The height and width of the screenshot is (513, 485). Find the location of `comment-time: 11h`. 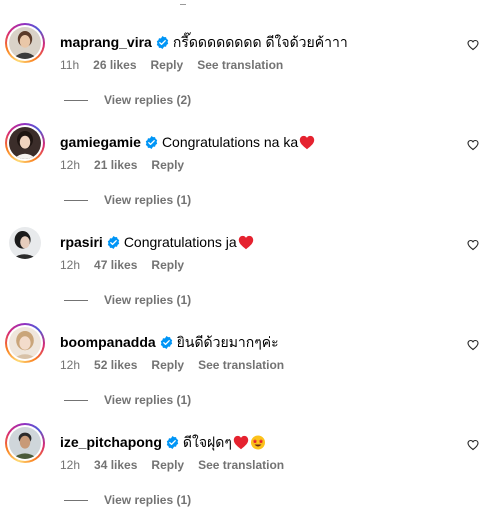

comment-time: 11h is located at coordinates (70, 65).